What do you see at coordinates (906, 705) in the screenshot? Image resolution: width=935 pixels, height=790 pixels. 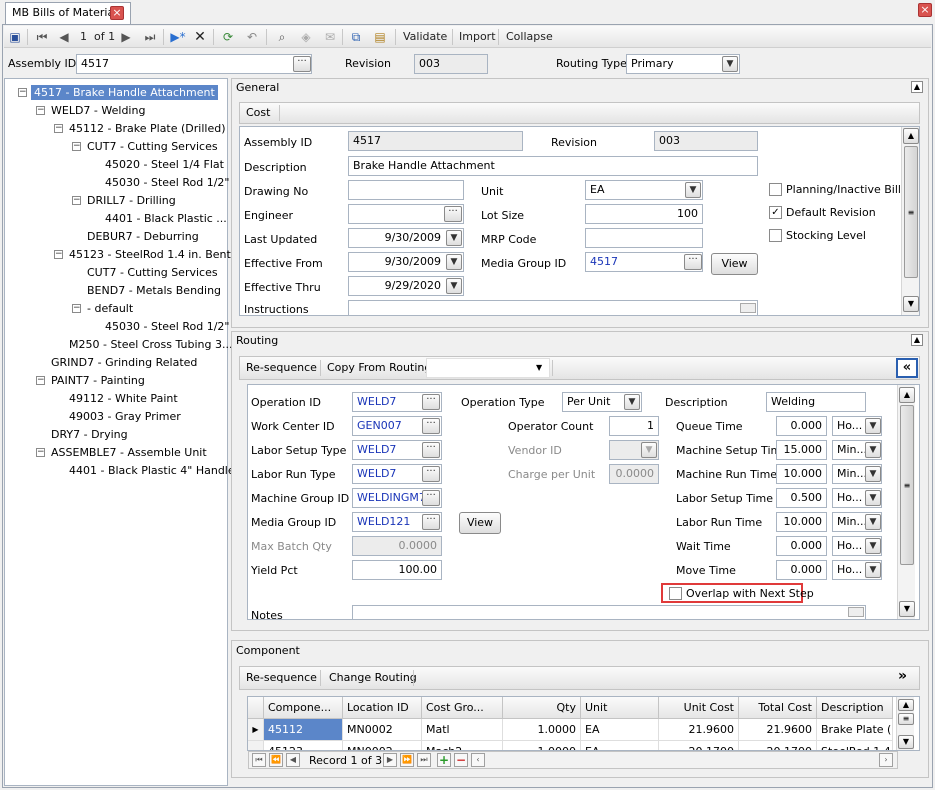 I see `scroll-top-icon: ▲` at bounding box center [906, 705].